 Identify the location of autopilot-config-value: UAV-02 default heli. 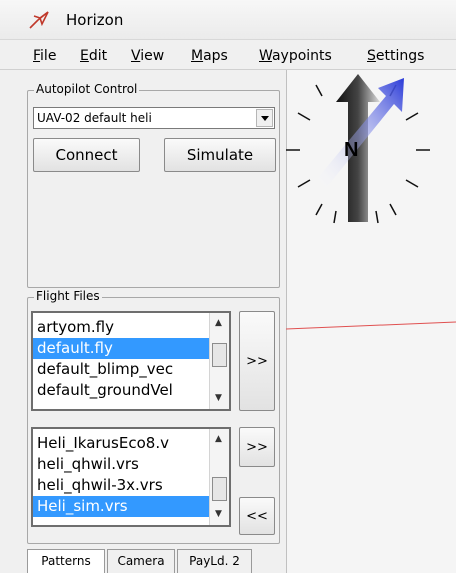
(94, 118).